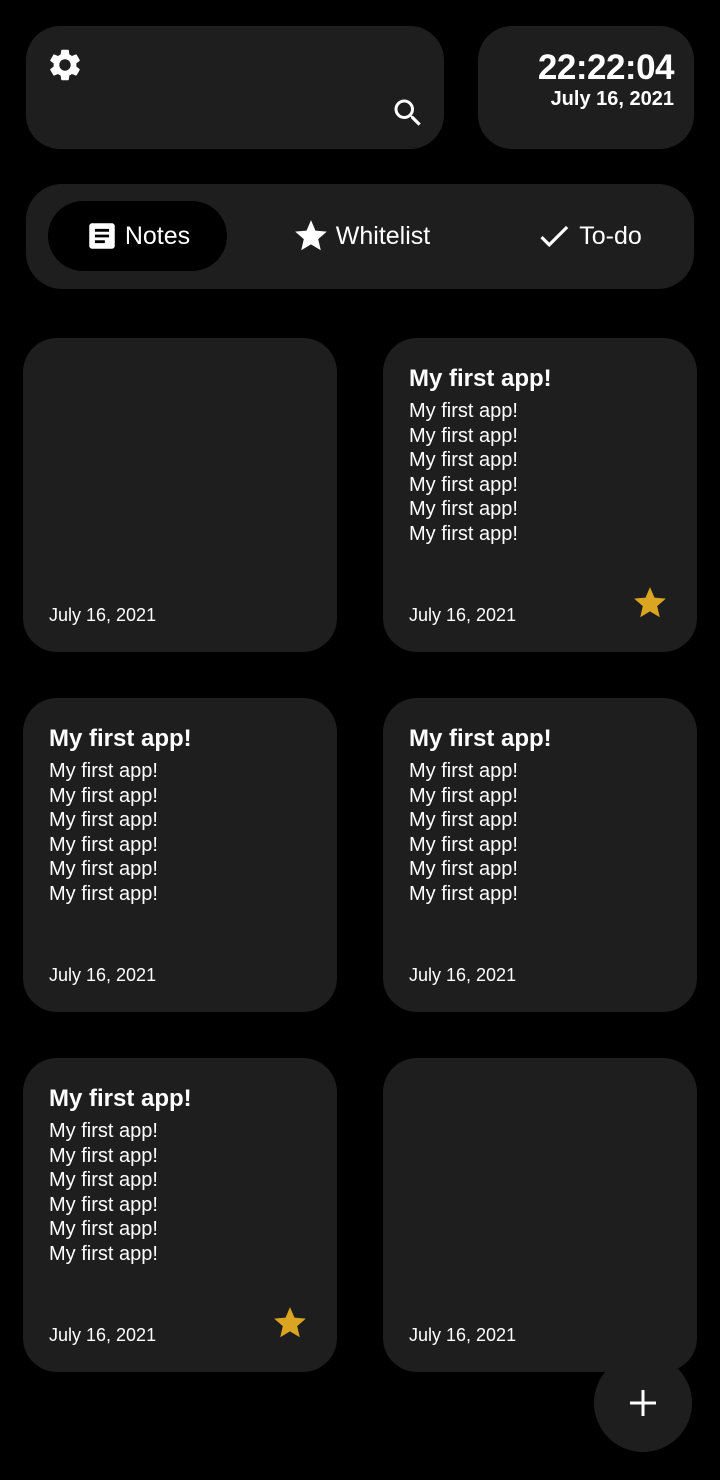  What do you see at coordinates (157, 235) in the screenshot?
I see `tab-notes-label: Notes` at bounding box center [157, 235].